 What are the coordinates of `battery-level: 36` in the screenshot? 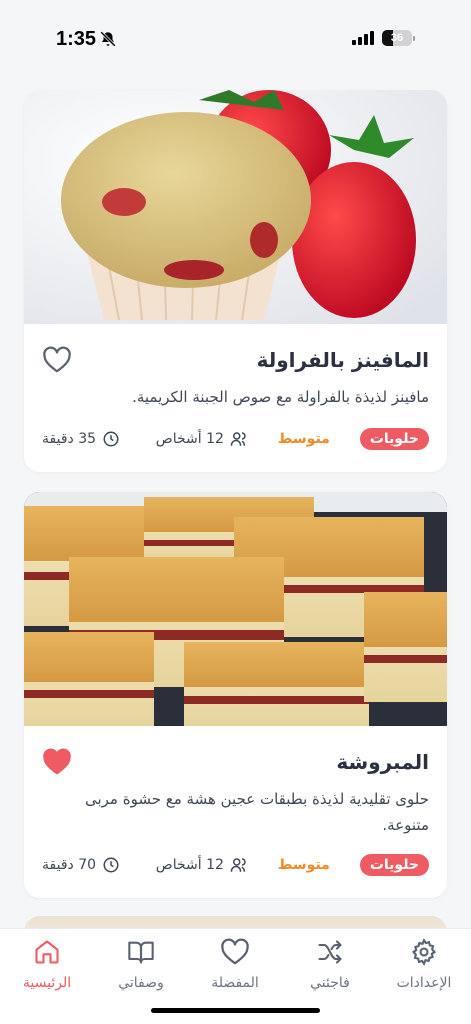 It's located at (397, 38).